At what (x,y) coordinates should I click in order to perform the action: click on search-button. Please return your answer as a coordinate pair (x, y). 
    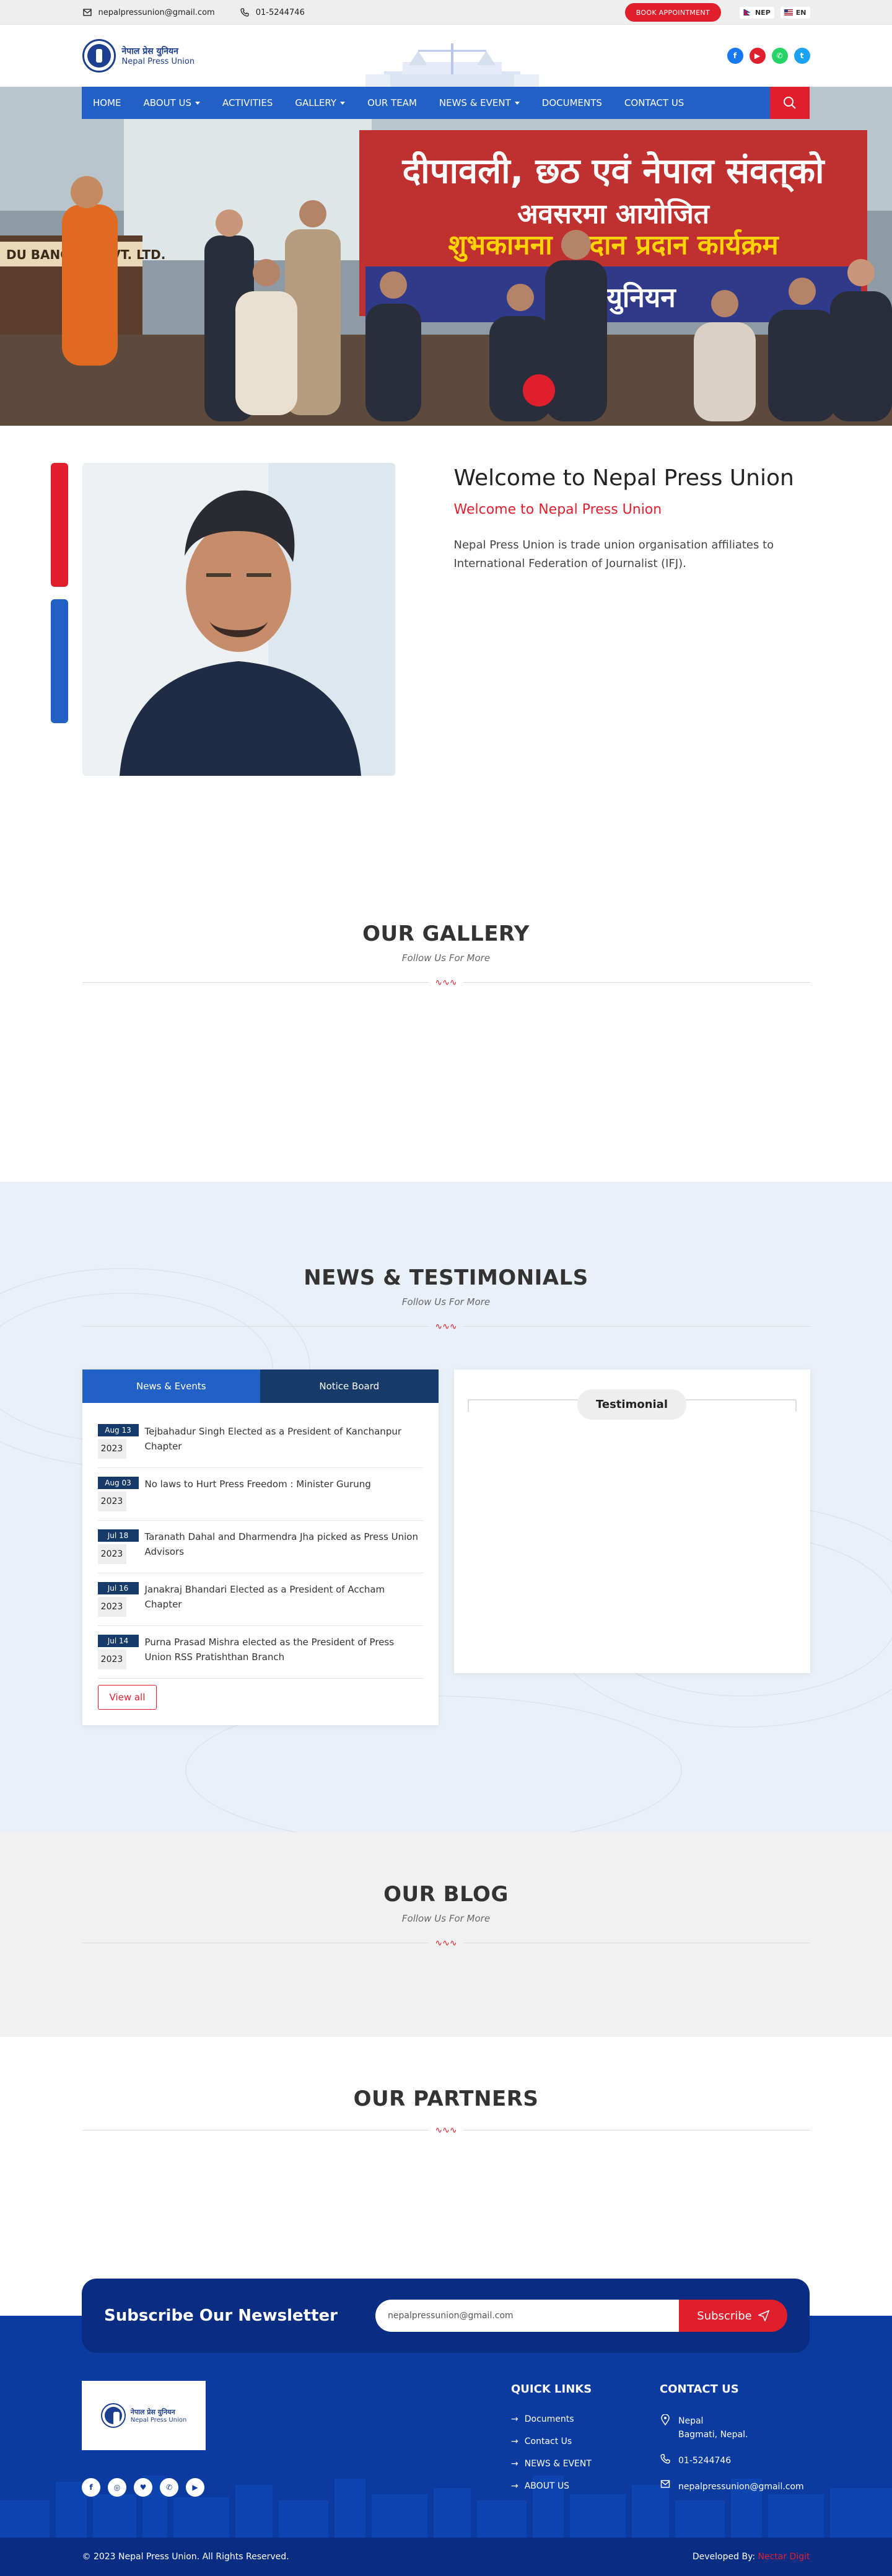
    Looking at the image, I should click on (790, 103).